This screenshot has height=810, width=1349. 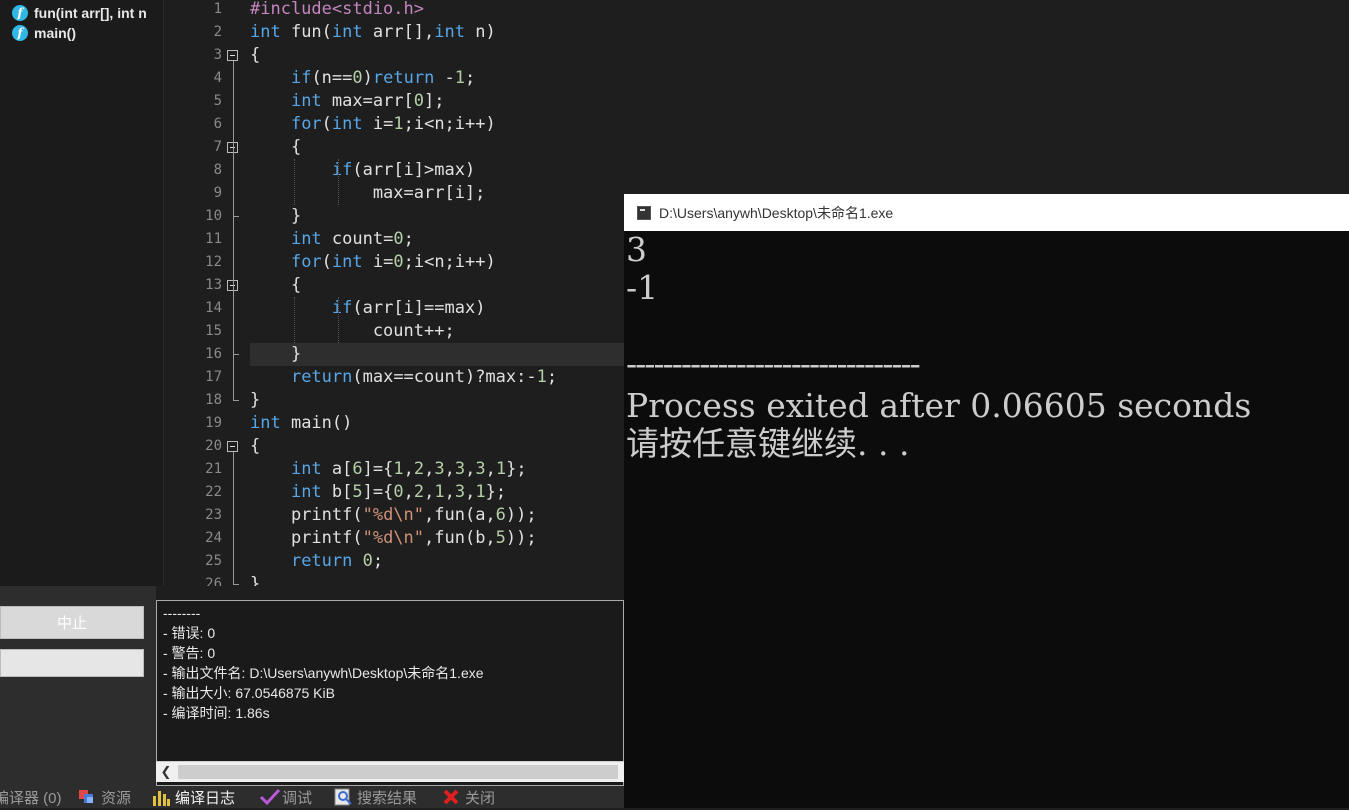 I want to click on tab-debug: 调试, so click(x=285, y=797).